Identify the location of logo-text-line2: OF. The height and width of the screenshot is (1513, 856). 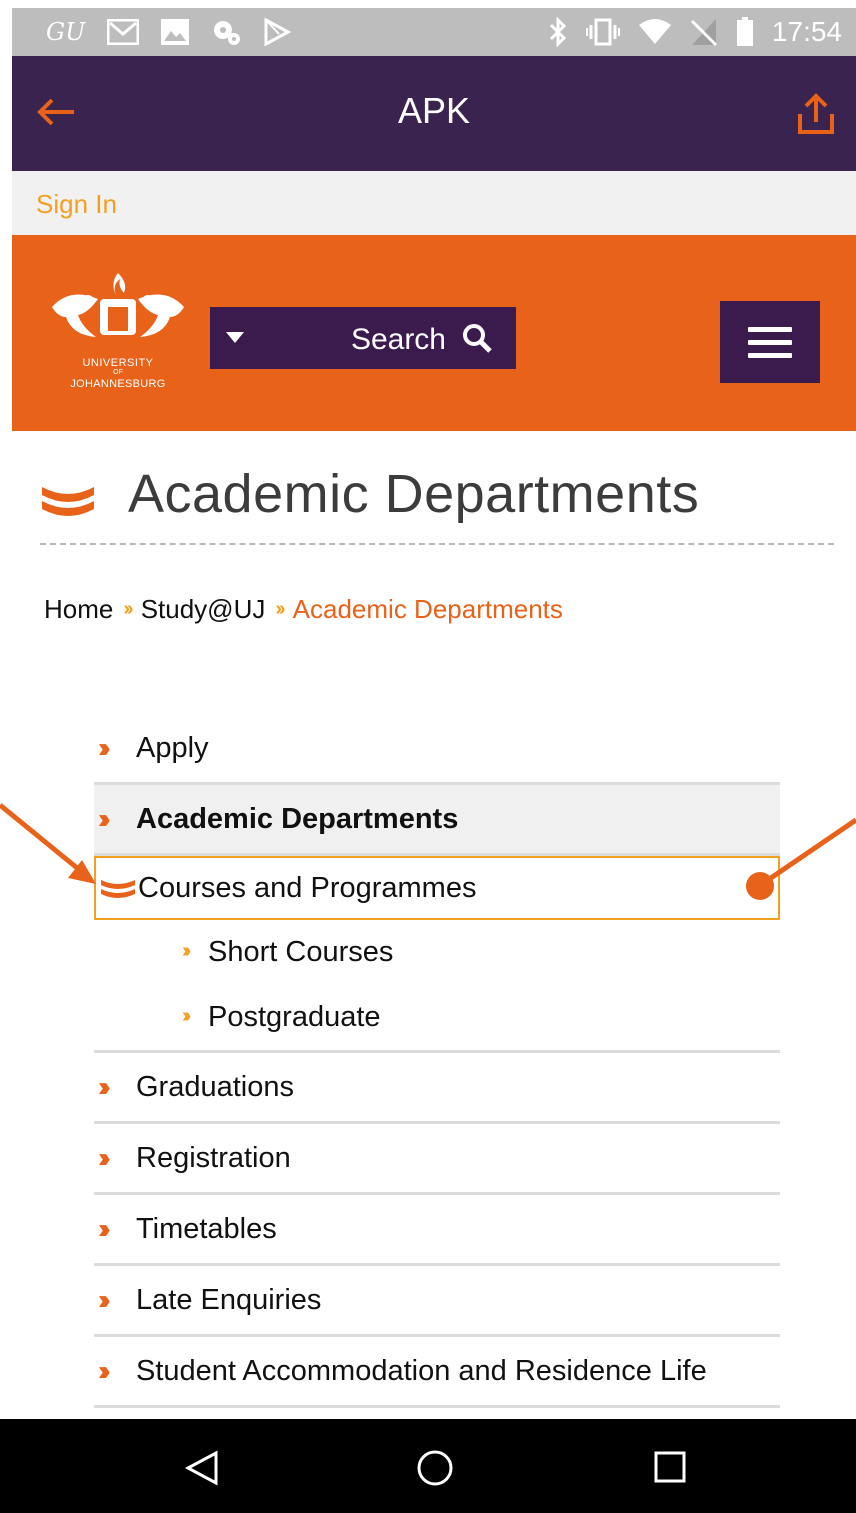
(118, 372).